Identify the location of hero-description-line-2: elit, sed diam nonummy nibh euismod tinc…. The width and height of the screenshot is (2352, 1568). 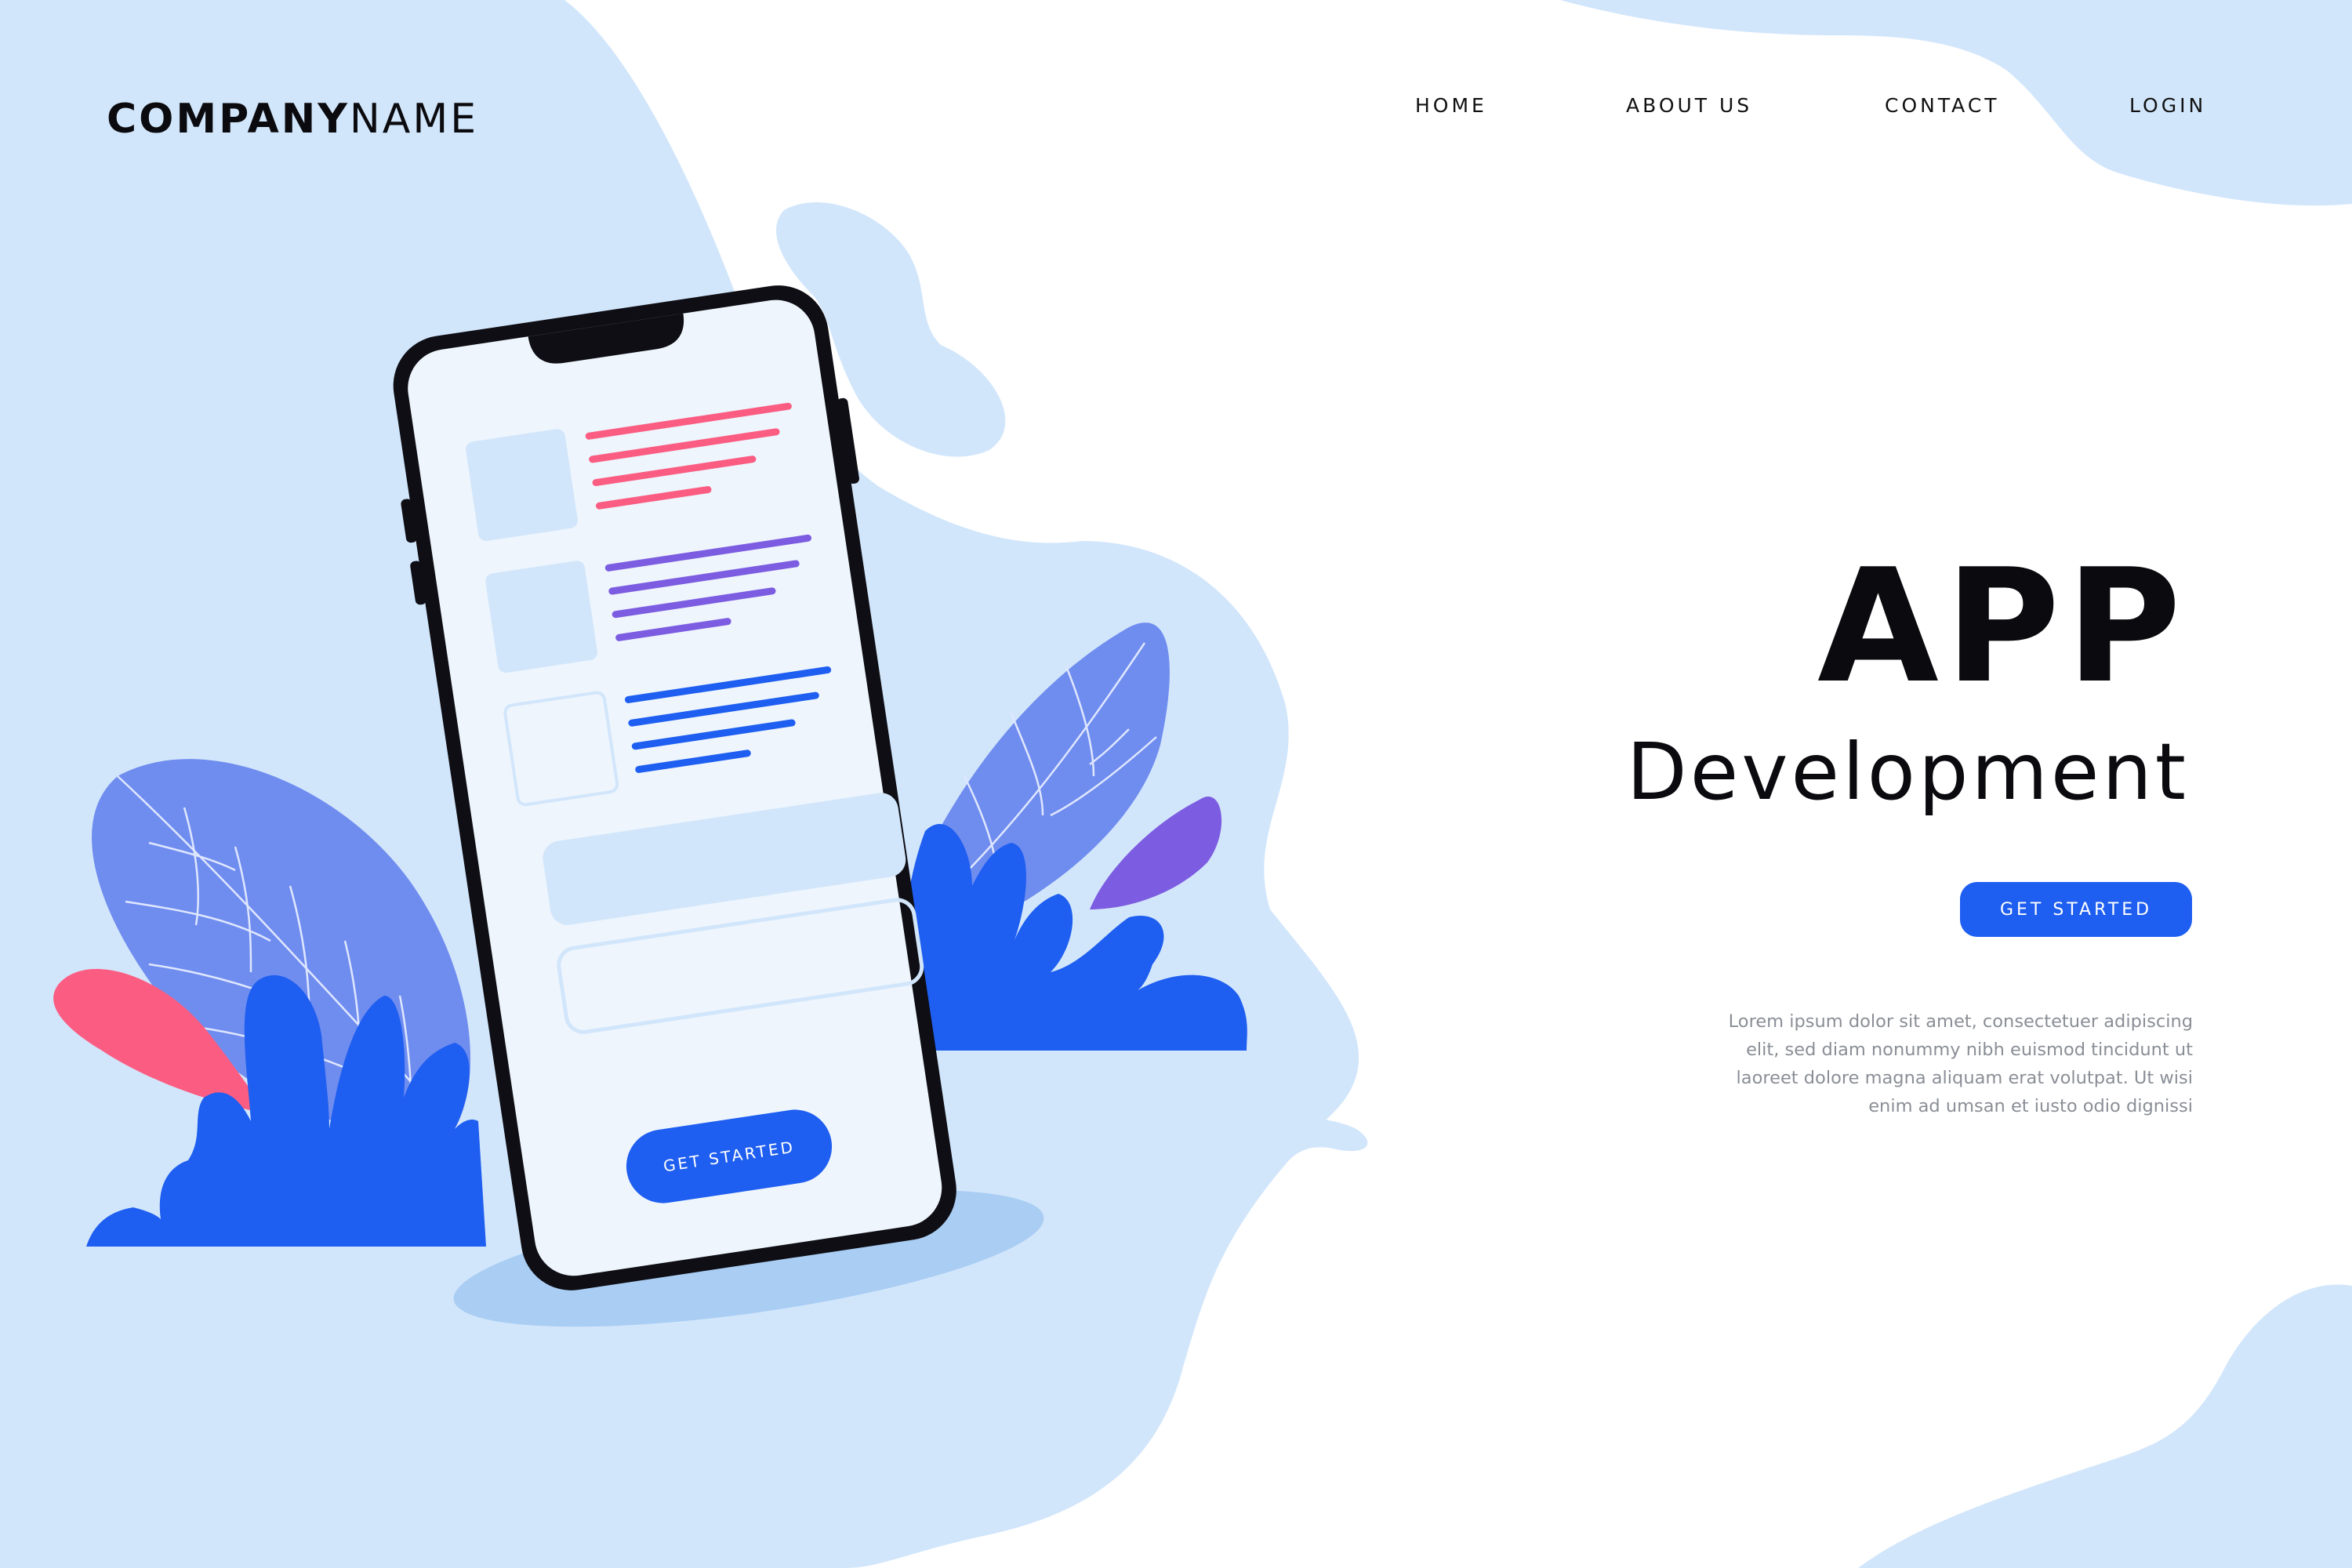
(1969, 1050).